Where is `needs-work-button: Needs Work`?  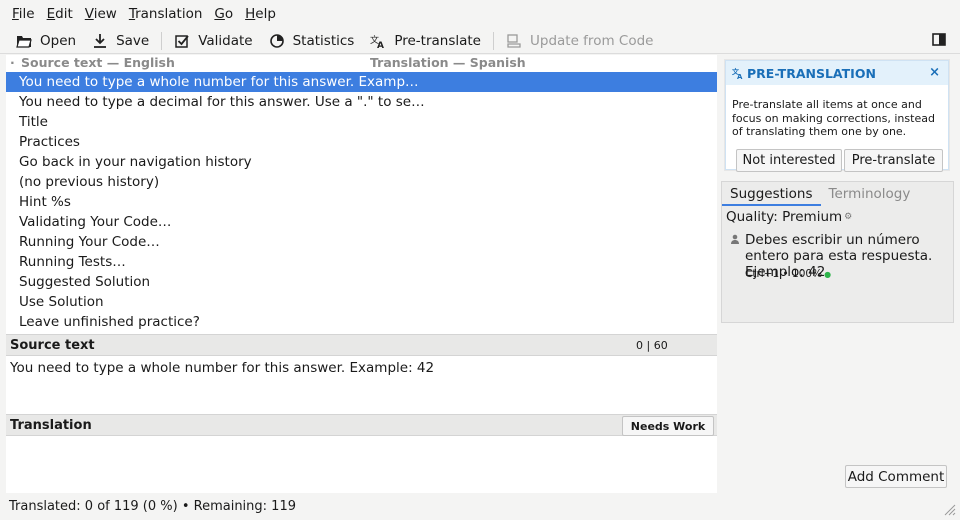 needs-work-button: Needs Work is located at coordinates (668, 426).